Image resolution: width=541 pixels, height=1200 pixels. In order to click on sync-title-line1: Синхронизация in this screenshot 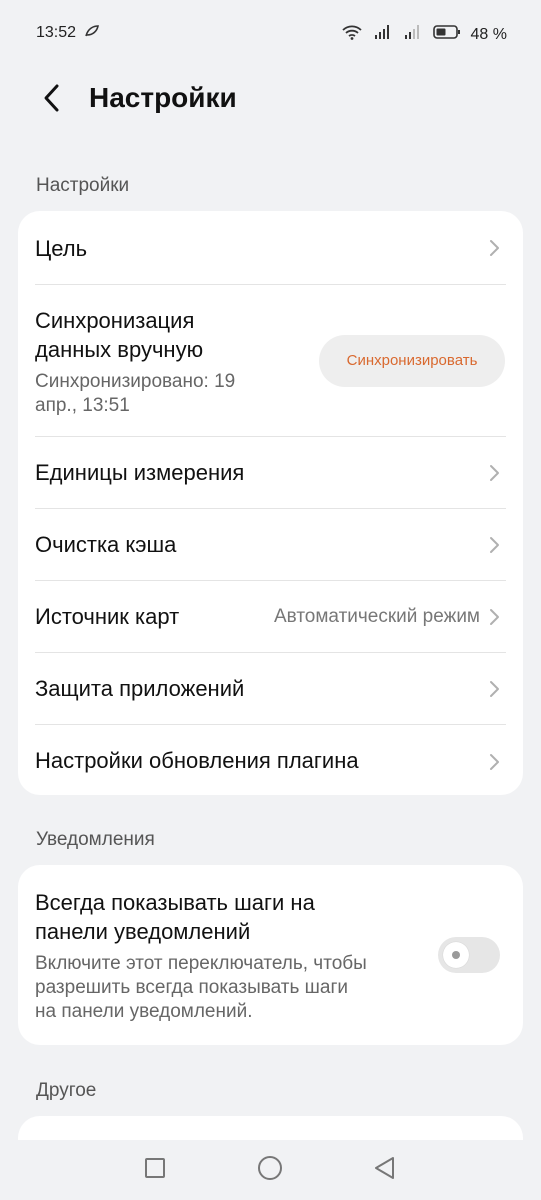, I will do `click(115, 320)`.